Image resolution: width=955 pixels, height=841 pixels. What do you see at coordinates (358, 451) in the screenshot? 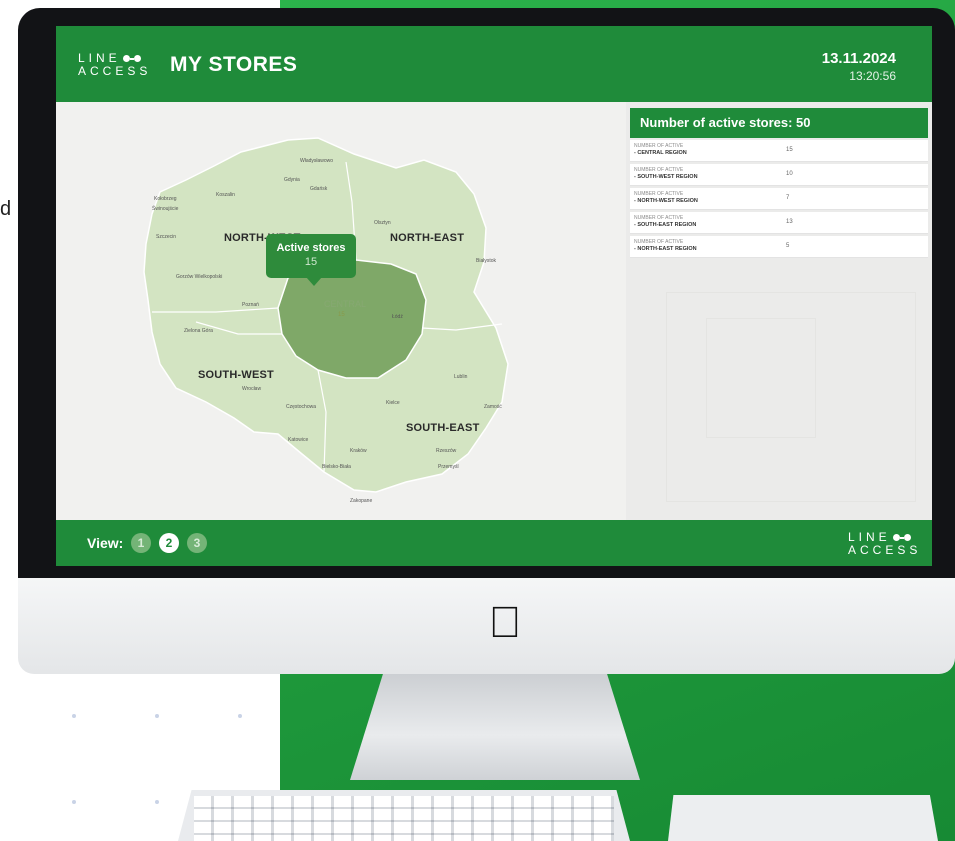
I see `city-label: Kraków` at bounding box center [358, 451].